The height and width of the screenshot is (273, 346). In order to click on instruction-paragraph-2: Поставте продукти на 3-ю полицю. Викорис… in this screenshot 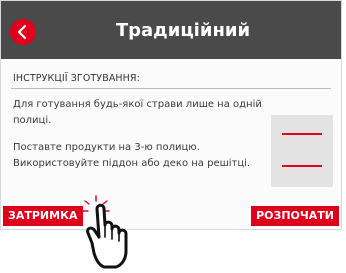, I will do `click(132, 155)`.